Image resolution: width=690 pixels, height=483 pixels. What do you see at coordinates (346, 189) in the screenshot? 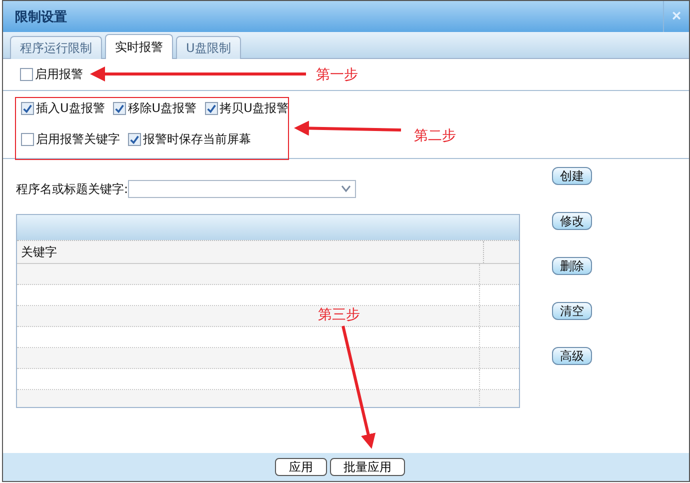
I see `dropdown-caret-icon` at bounding box center [346, 189].